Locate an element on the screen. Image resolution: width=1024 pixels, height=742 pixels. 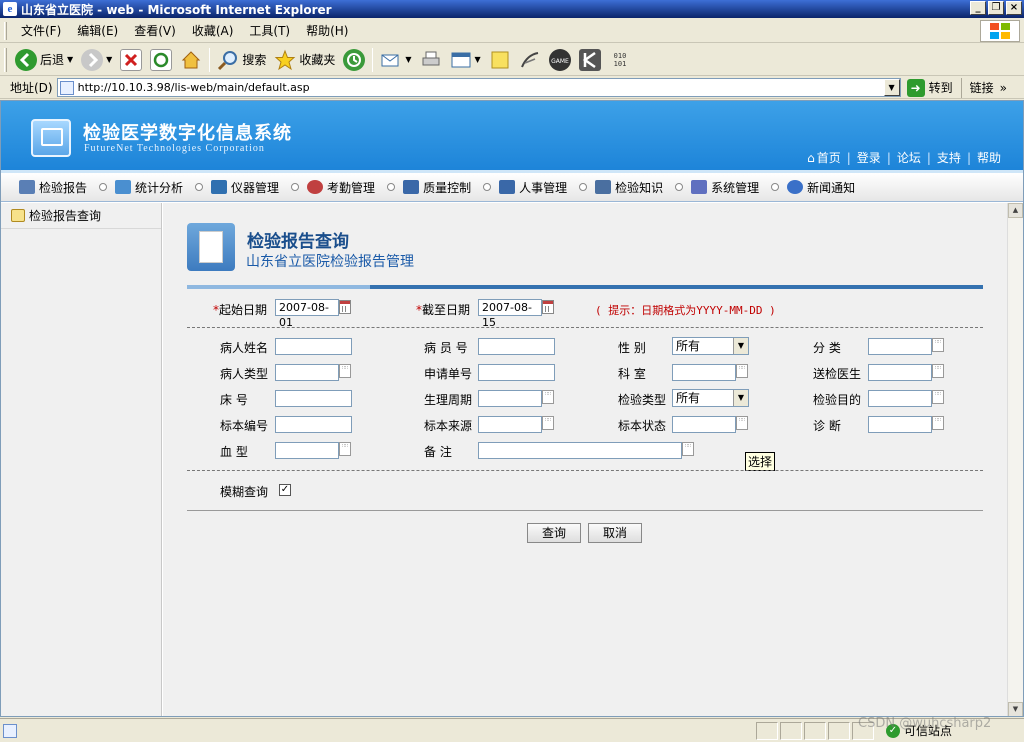
nav-test-report: 检验报告 is located at coordinates (55, 187).